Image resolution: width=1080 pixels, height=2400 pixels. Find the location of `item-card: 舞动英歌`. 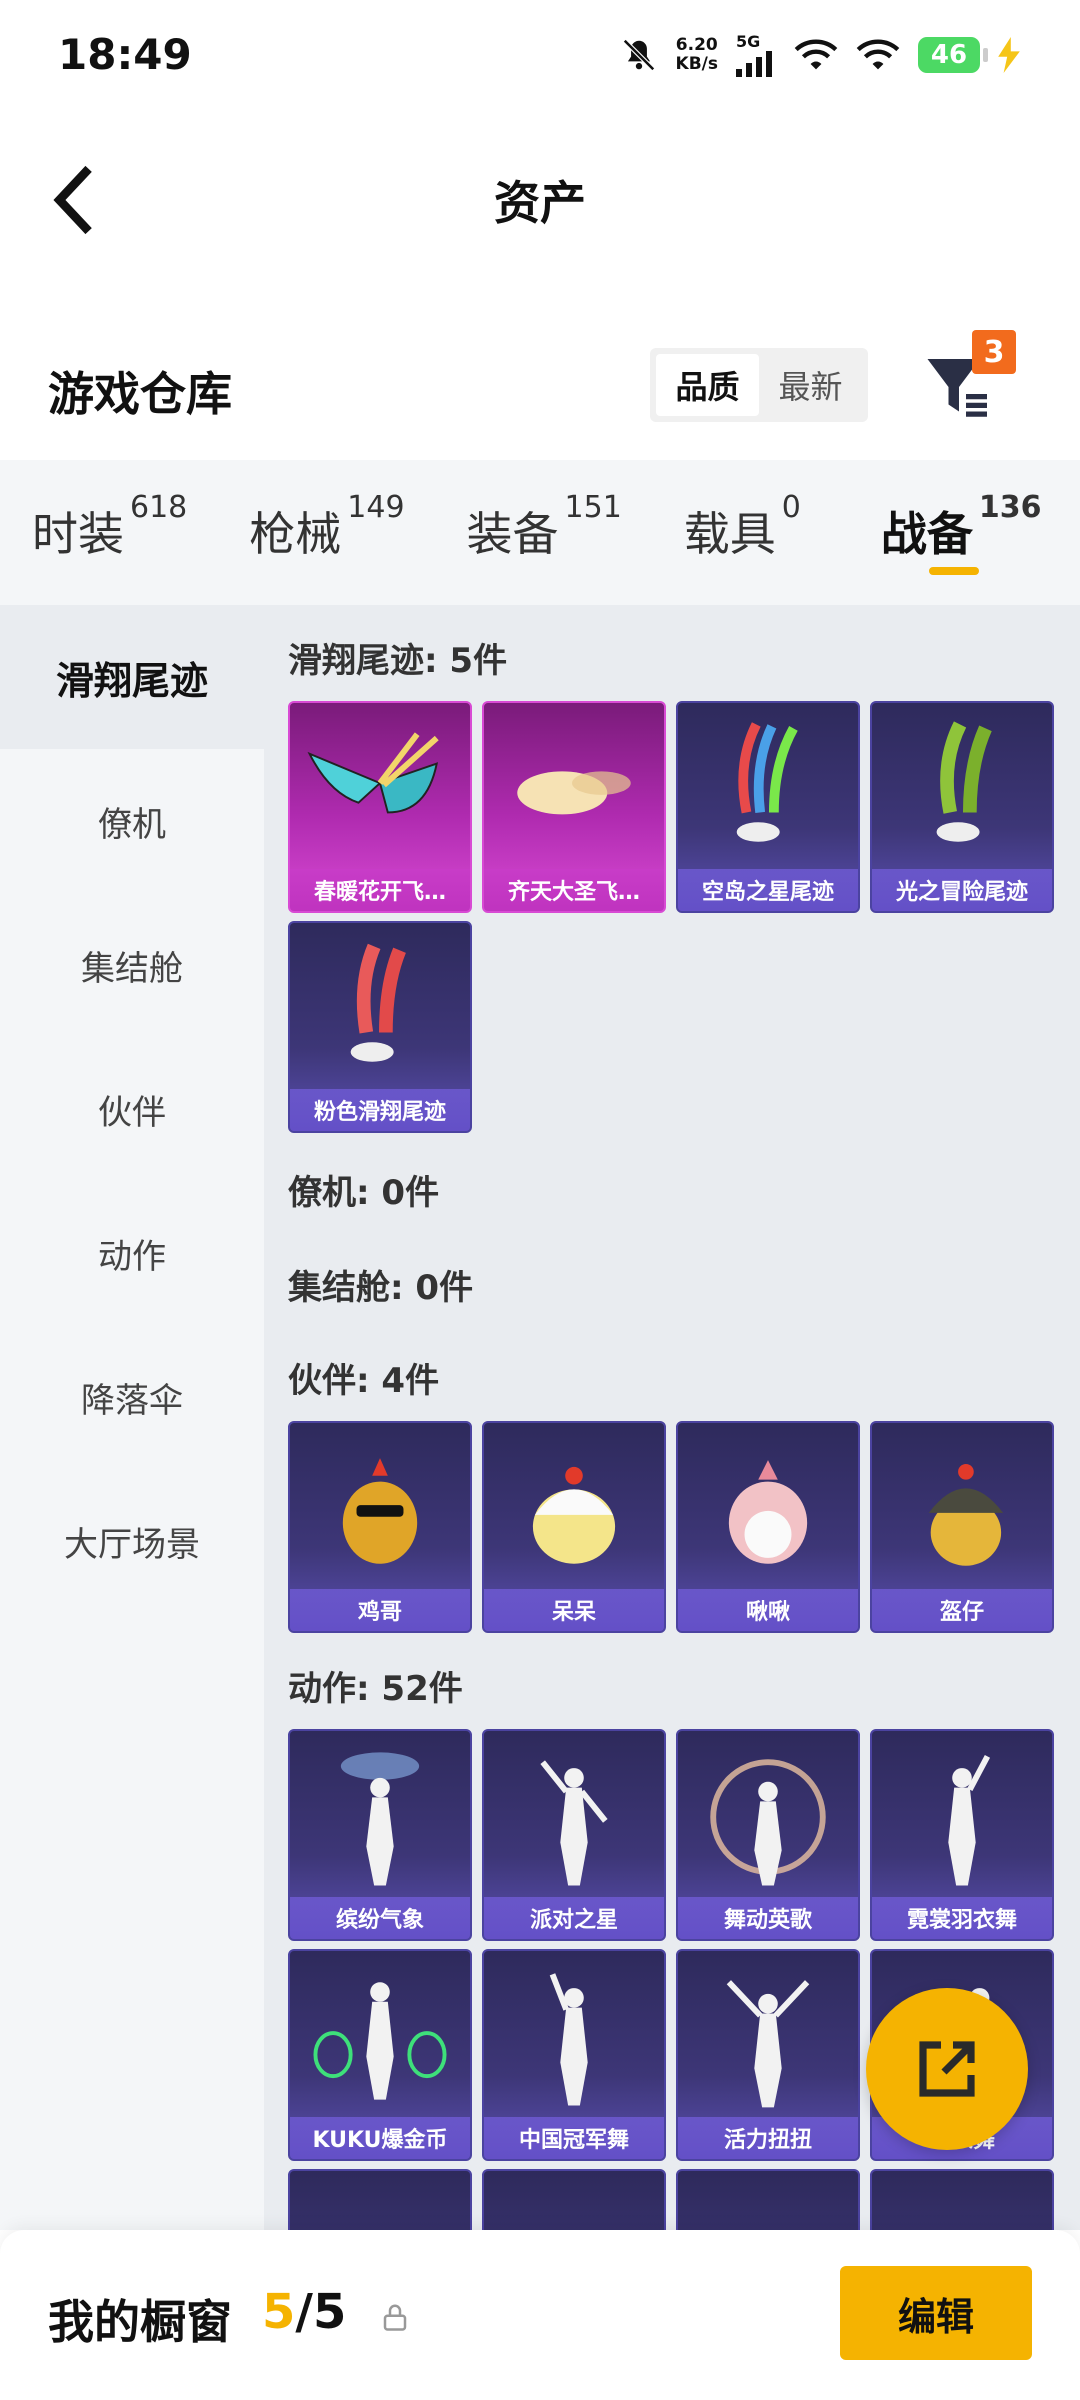

item-card: 舞动英歌 is located at coordinates (768, 1835).